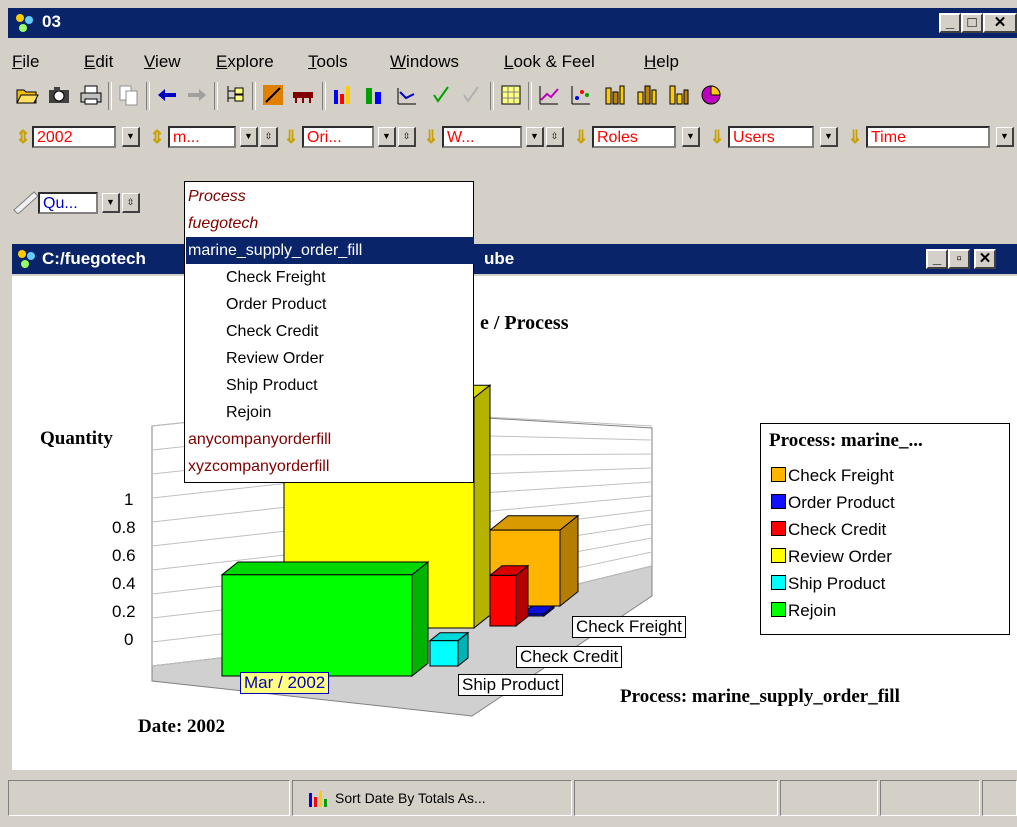  Describe the element at coordinates (124, 583) in the screenshot. I see `y-tick: 0.4` at that location.